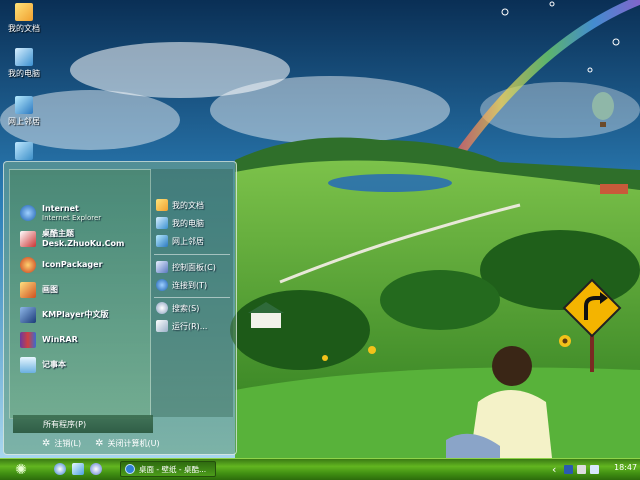 The image size is (640, 480). I want to click on place-my-computer: 我的电脑, so click(180, 223).